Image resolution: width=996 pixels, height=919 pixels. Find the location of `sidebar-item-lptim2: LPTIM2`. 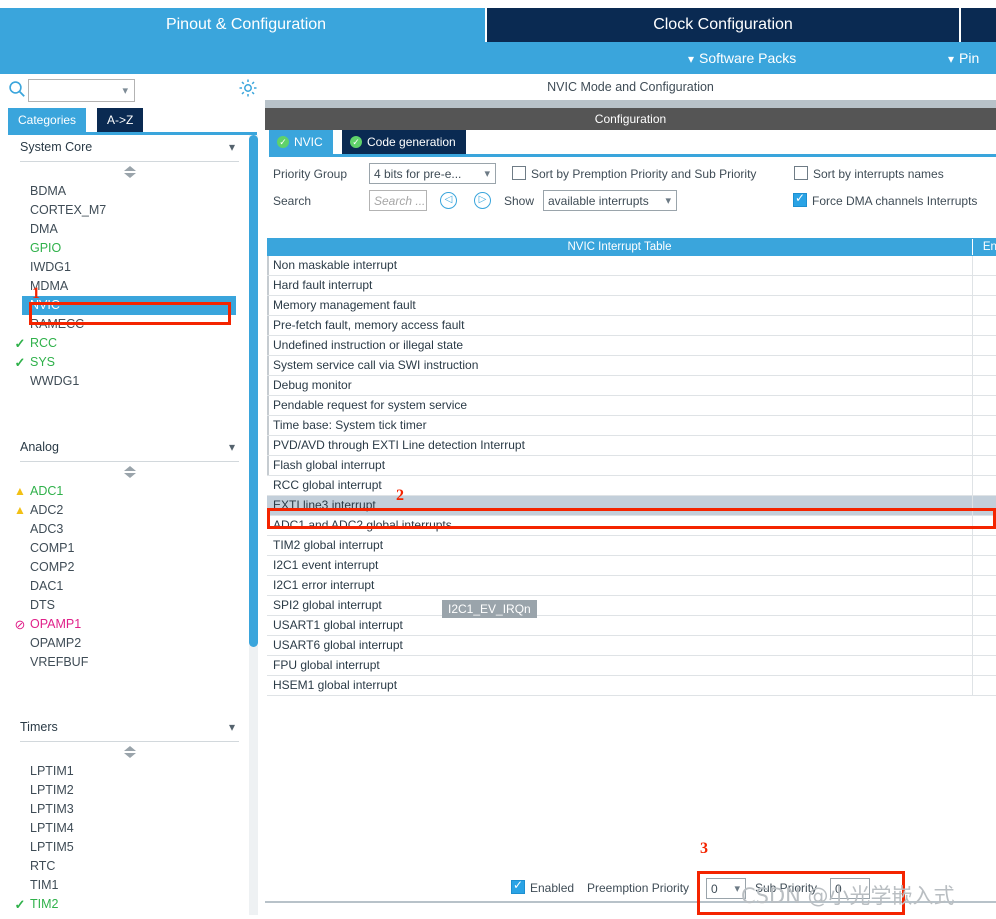

sidebar-item-lptim2: LPTIM2 is located at coordinates (52, 790).